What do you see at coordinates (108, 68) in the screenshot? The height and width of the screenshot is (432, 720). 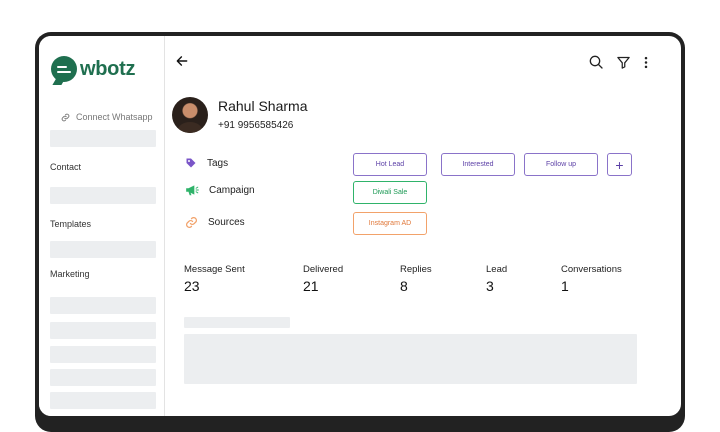 I see `logo-text: wbotz` at bounding box center [108, 68].